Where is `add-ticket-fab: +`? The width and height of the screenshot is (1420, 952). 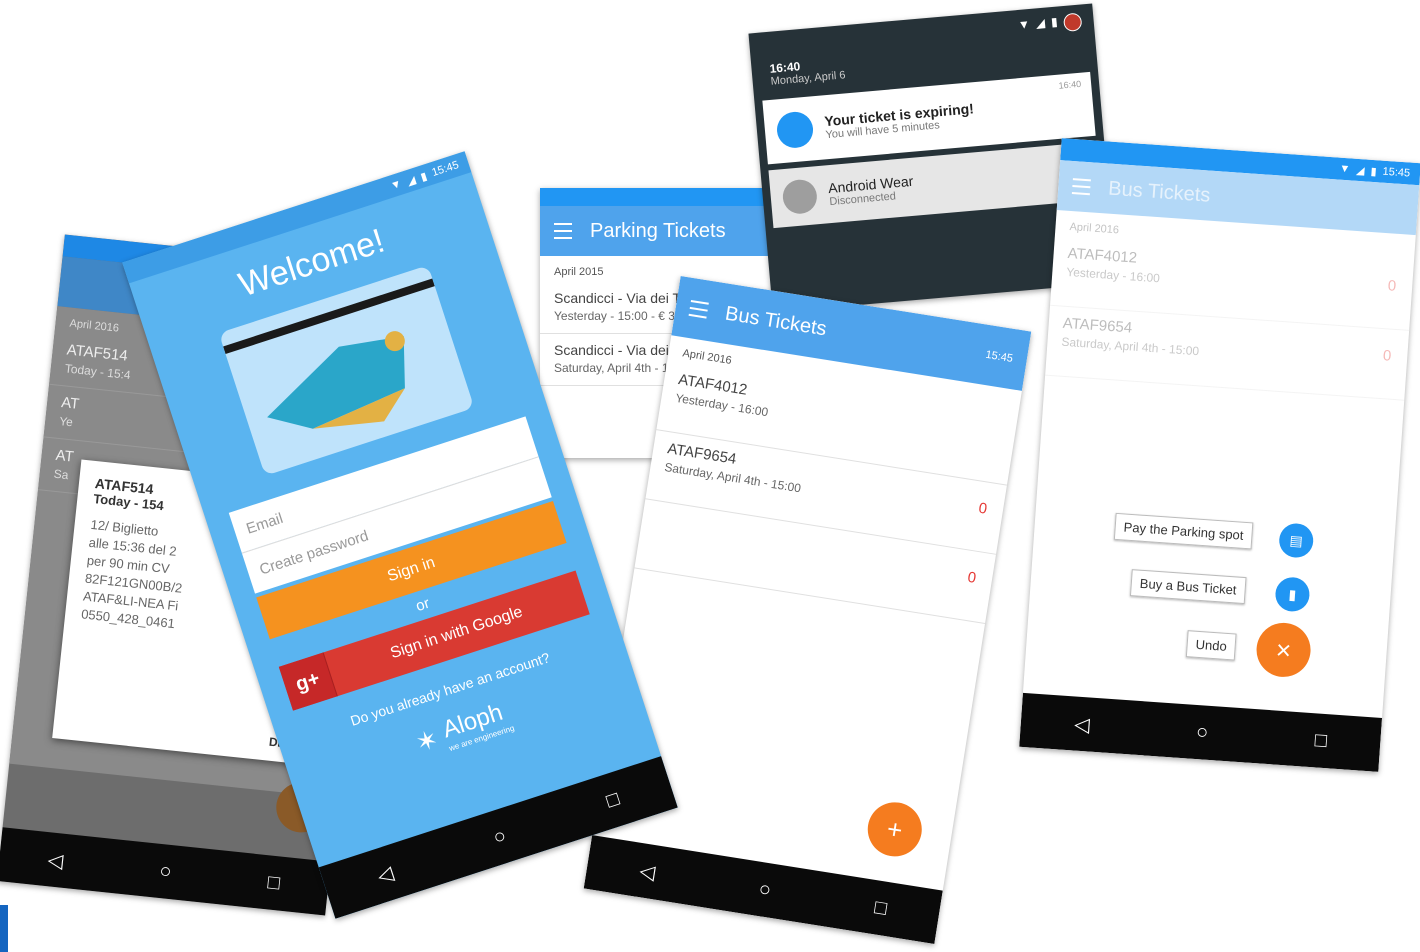 add-ticket-fab: + is located at coordinates (894, 829).